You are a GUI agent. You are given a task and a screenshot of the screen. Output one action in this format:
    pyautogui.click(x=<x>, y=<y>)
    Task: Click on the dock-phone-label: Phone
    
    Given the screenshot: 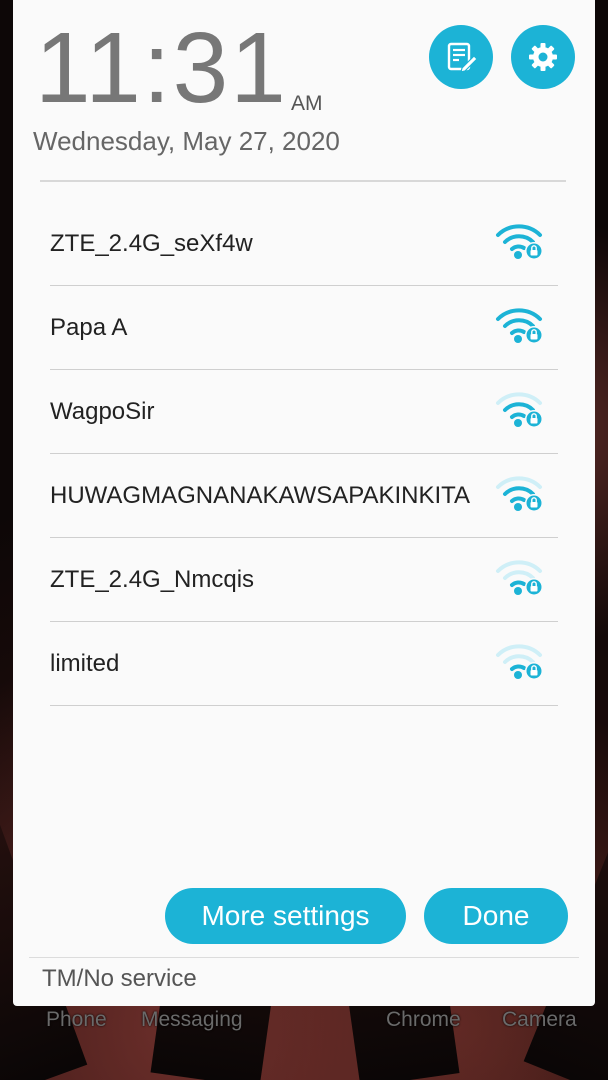 What is the action you would take?
    pyautogui.click(x=76, y=1020)
    